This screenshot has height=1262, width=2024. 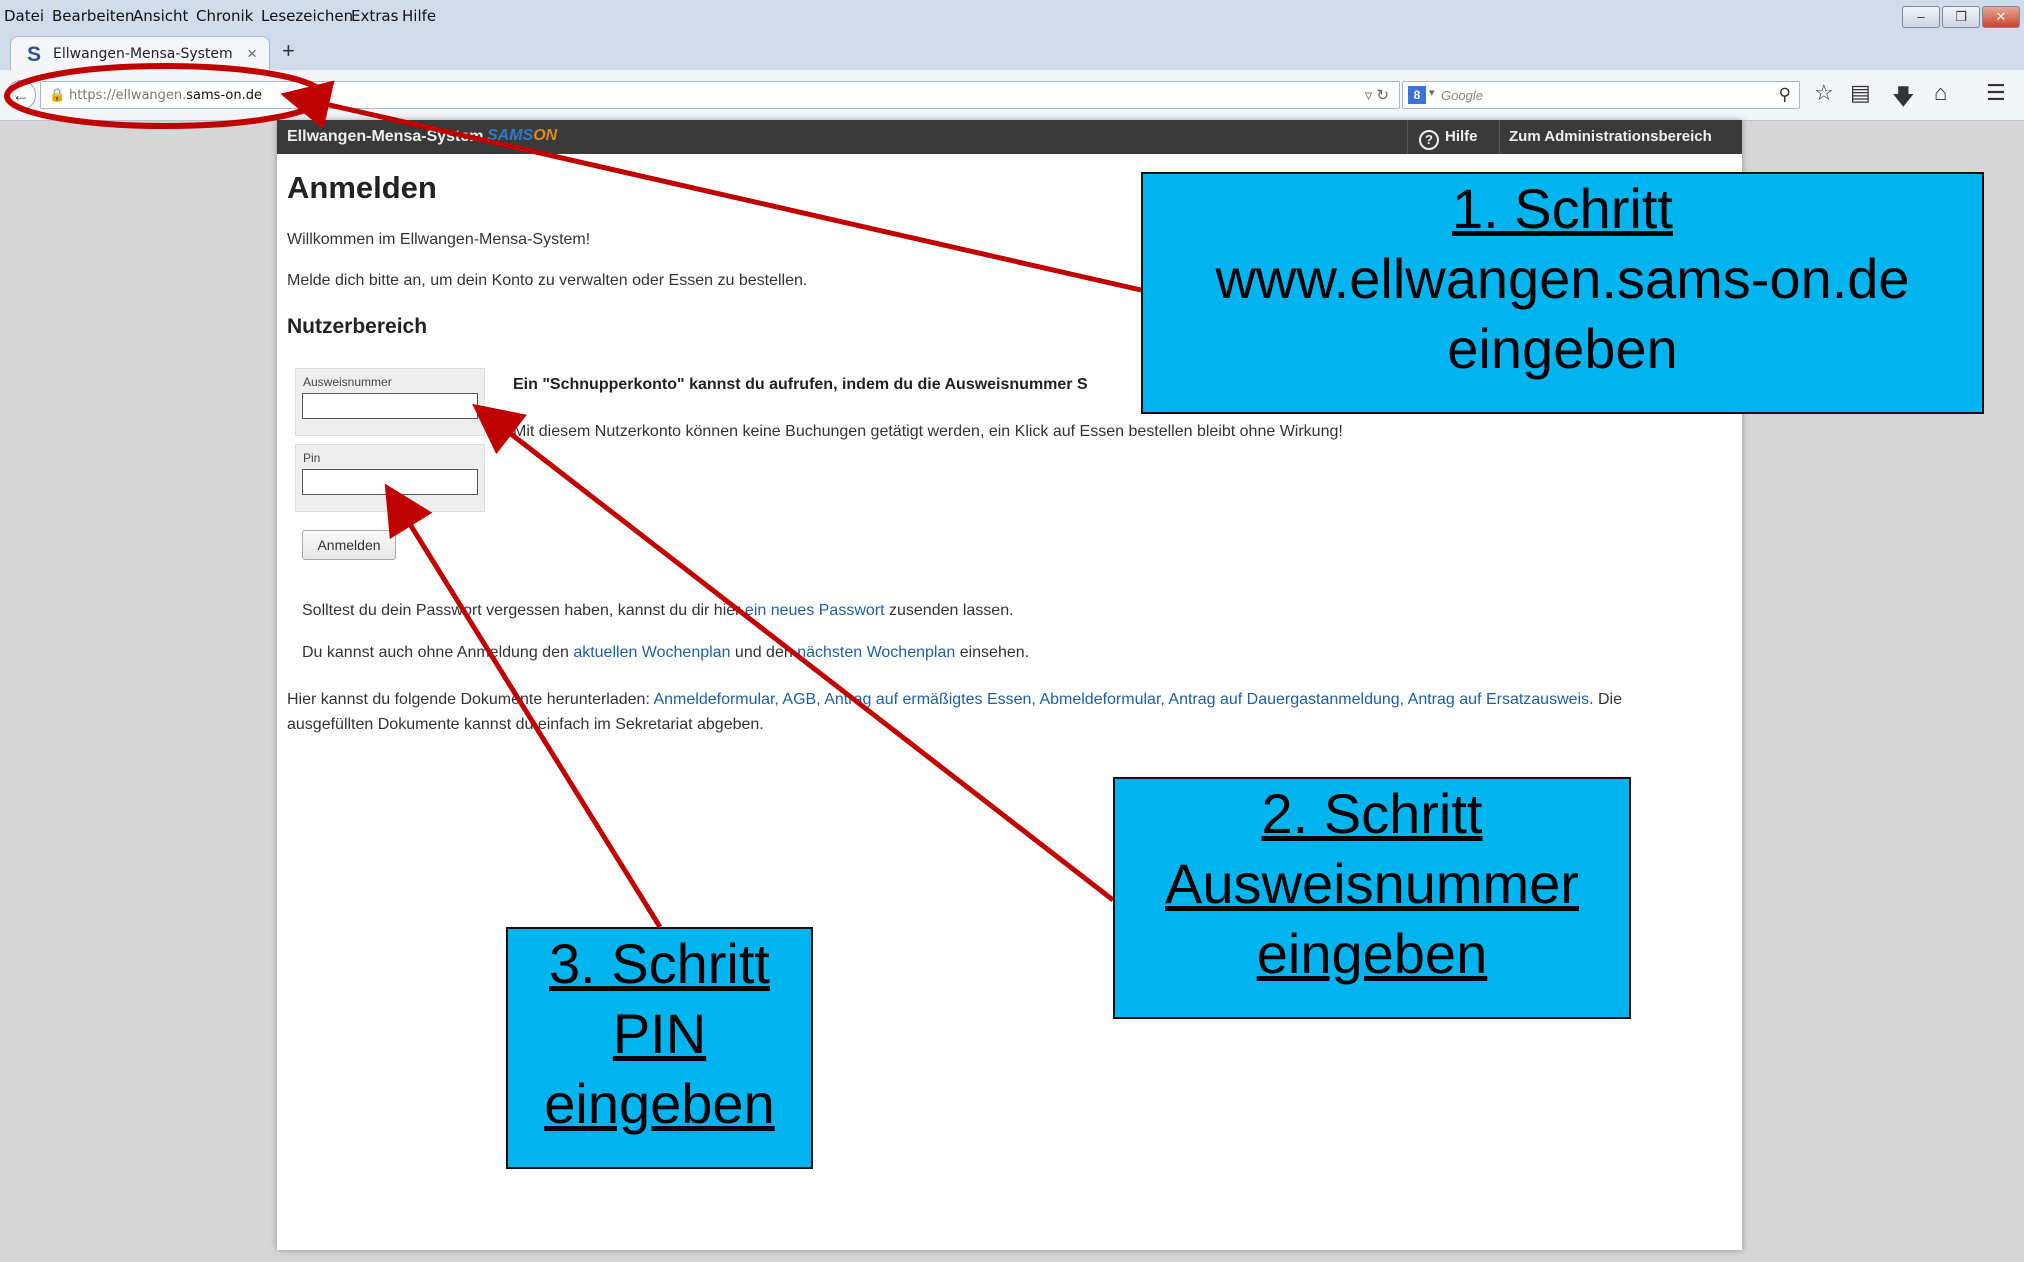 What do you see at coordinates (711, 186) in the screenshot?
I see `step1-arrow` at bounding box center [711, 186].